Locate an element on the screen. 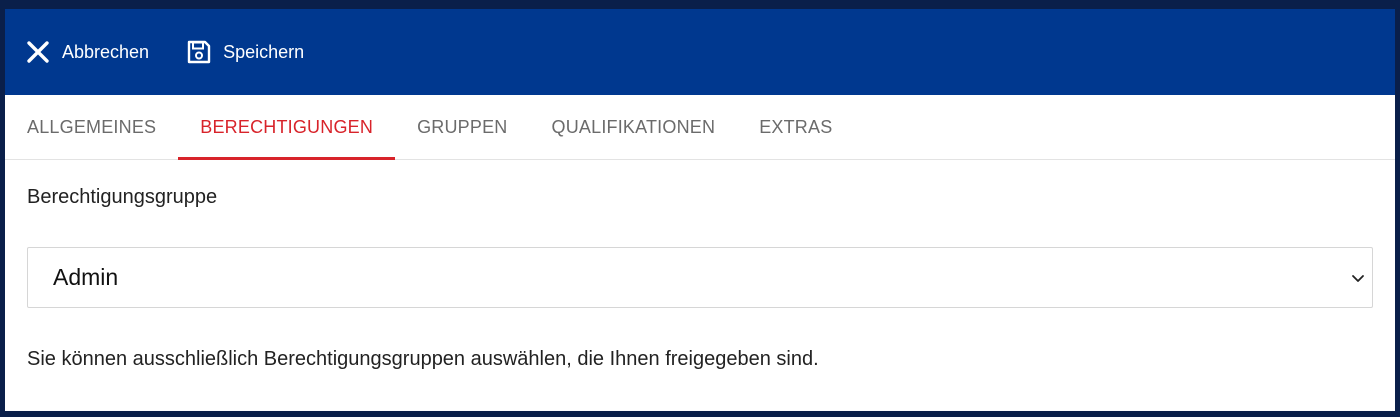 This screenshot has width=1400, height=417. tab-extras: EXTRAS is located at coordinates (795, 127).